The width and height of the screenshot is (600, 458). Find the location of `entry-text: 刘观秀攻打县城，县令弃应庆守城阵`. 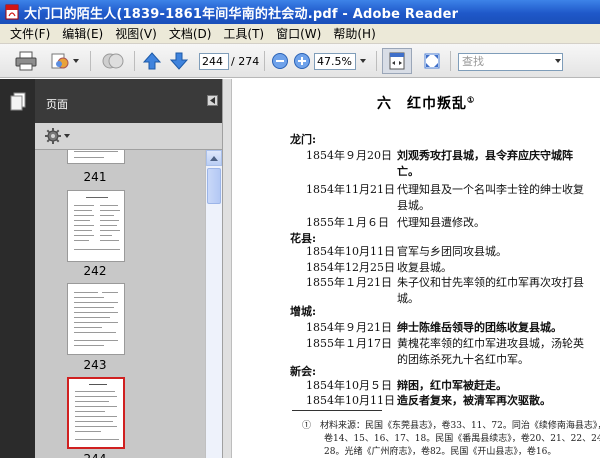

entry-text: 刘观秀攻打县城，县令弃应庆守城阵 is located at coordinates (485, 155).